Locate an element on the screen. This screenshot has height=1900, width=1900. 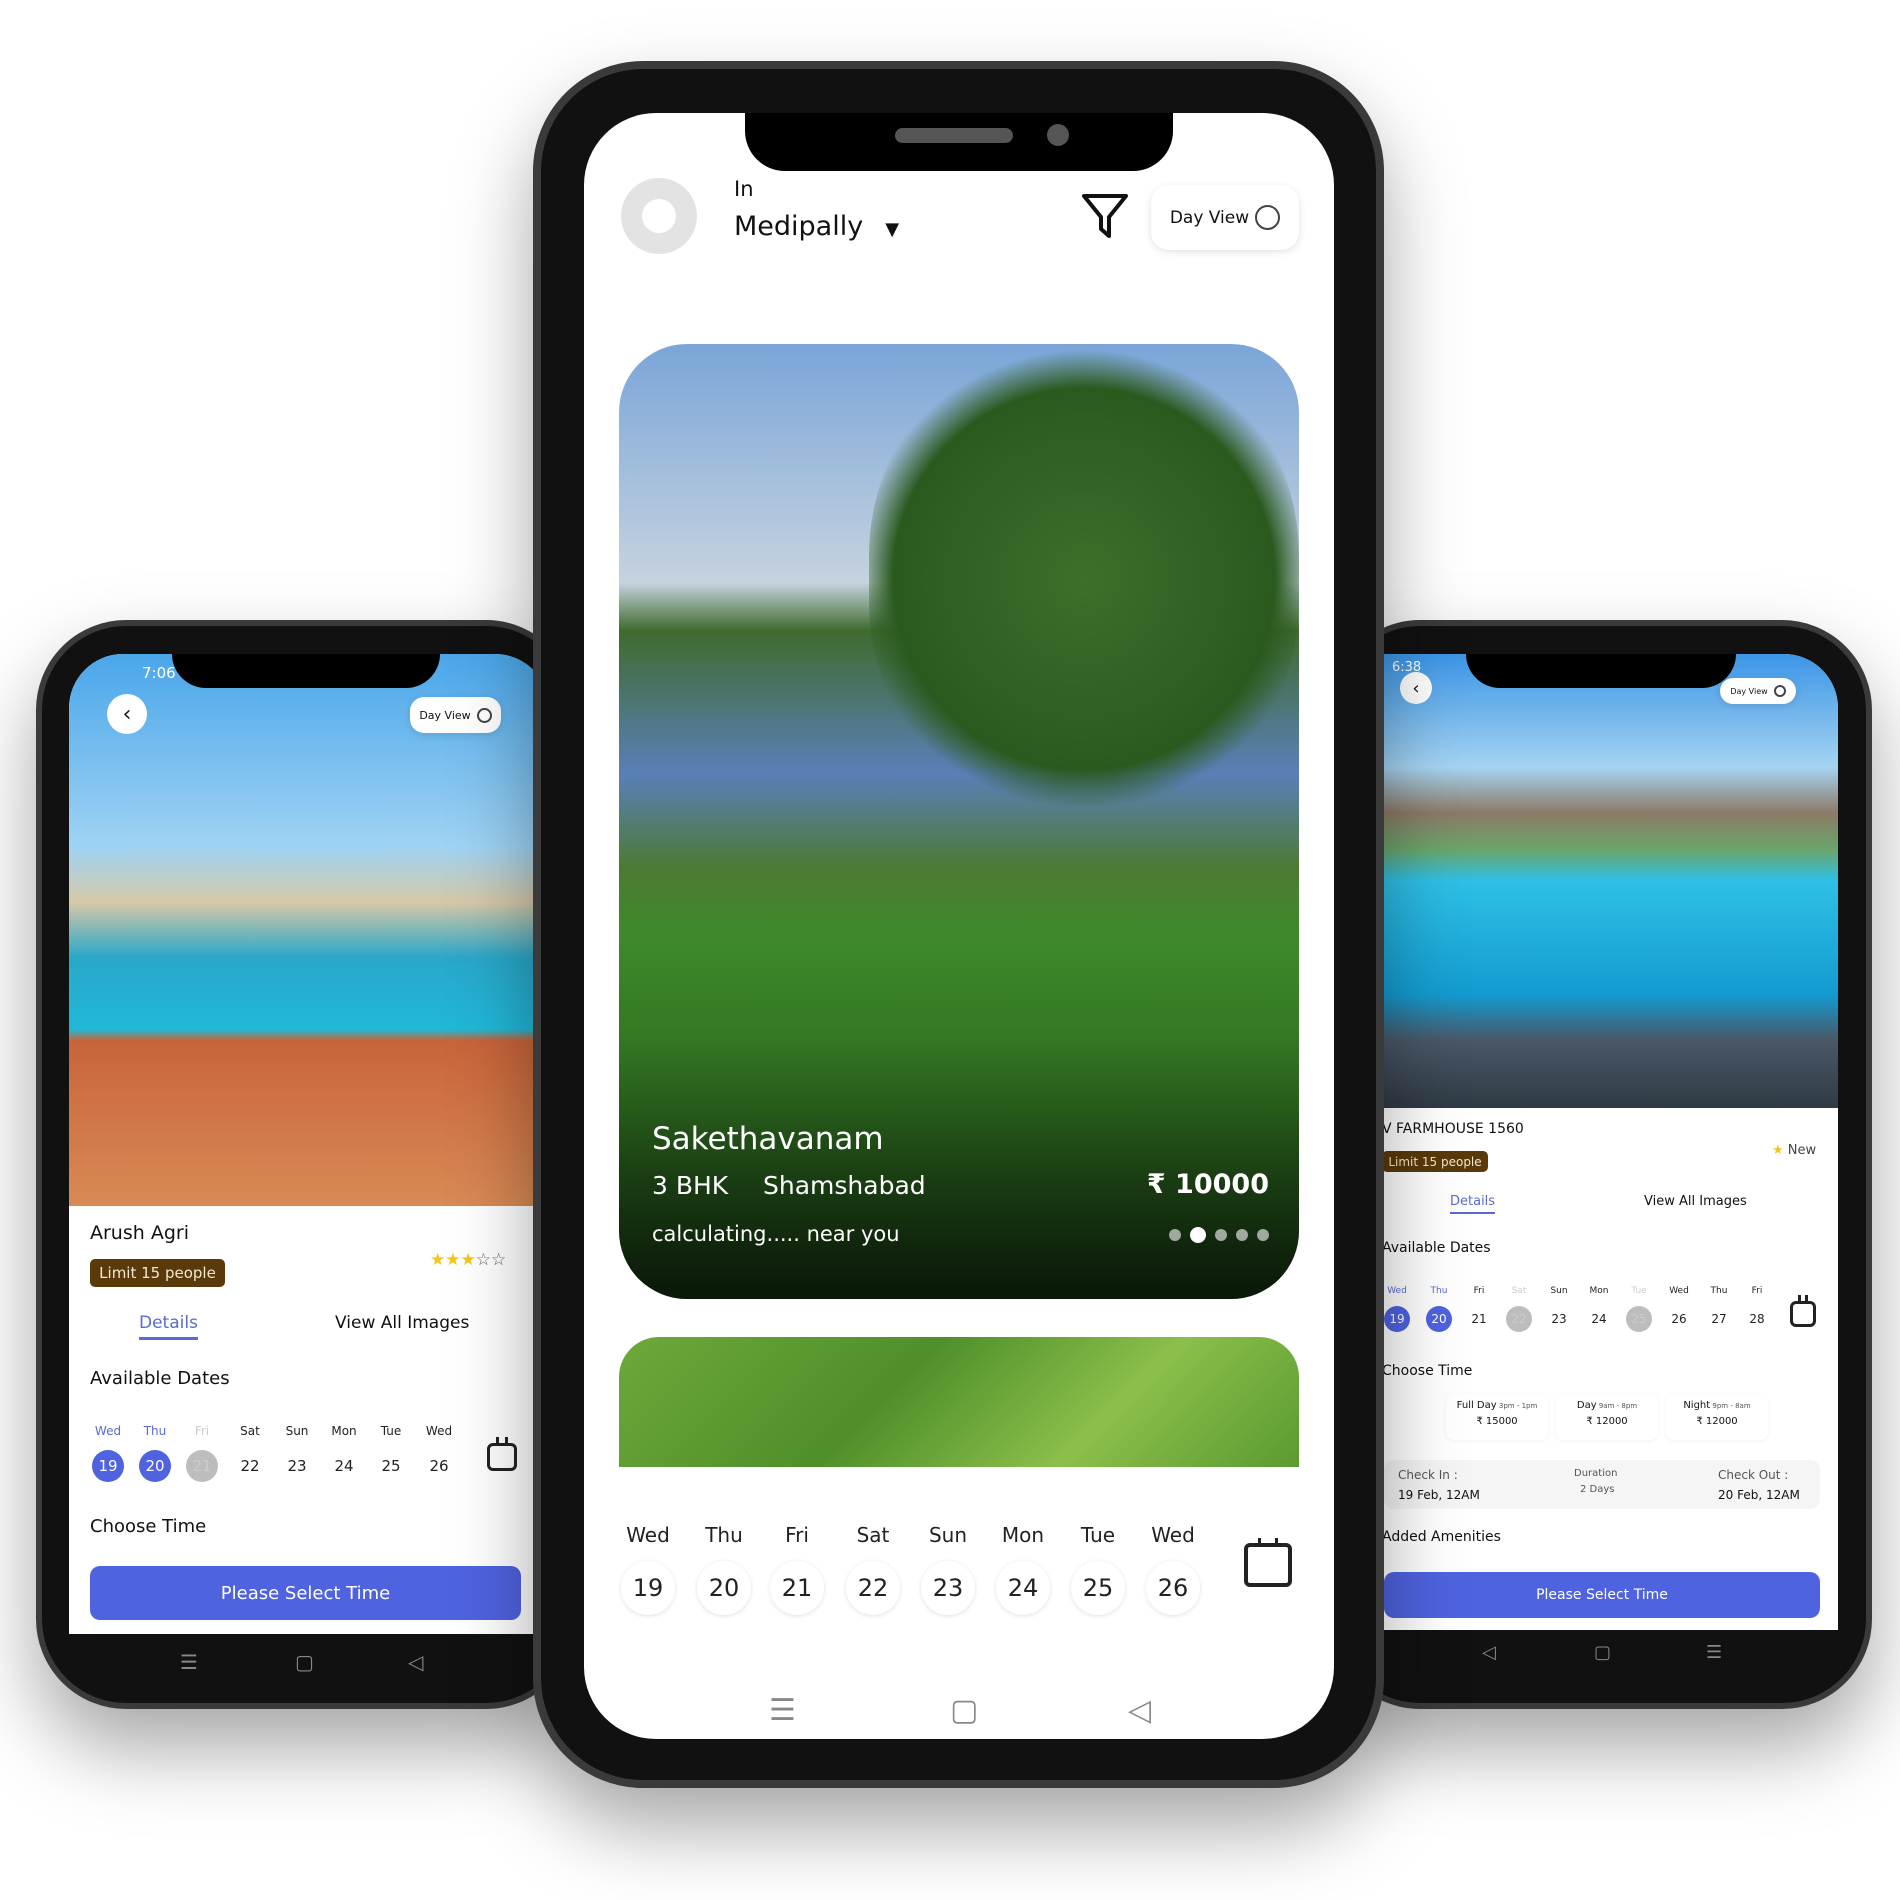
filter-icon is located at coordinates (1105, 216).